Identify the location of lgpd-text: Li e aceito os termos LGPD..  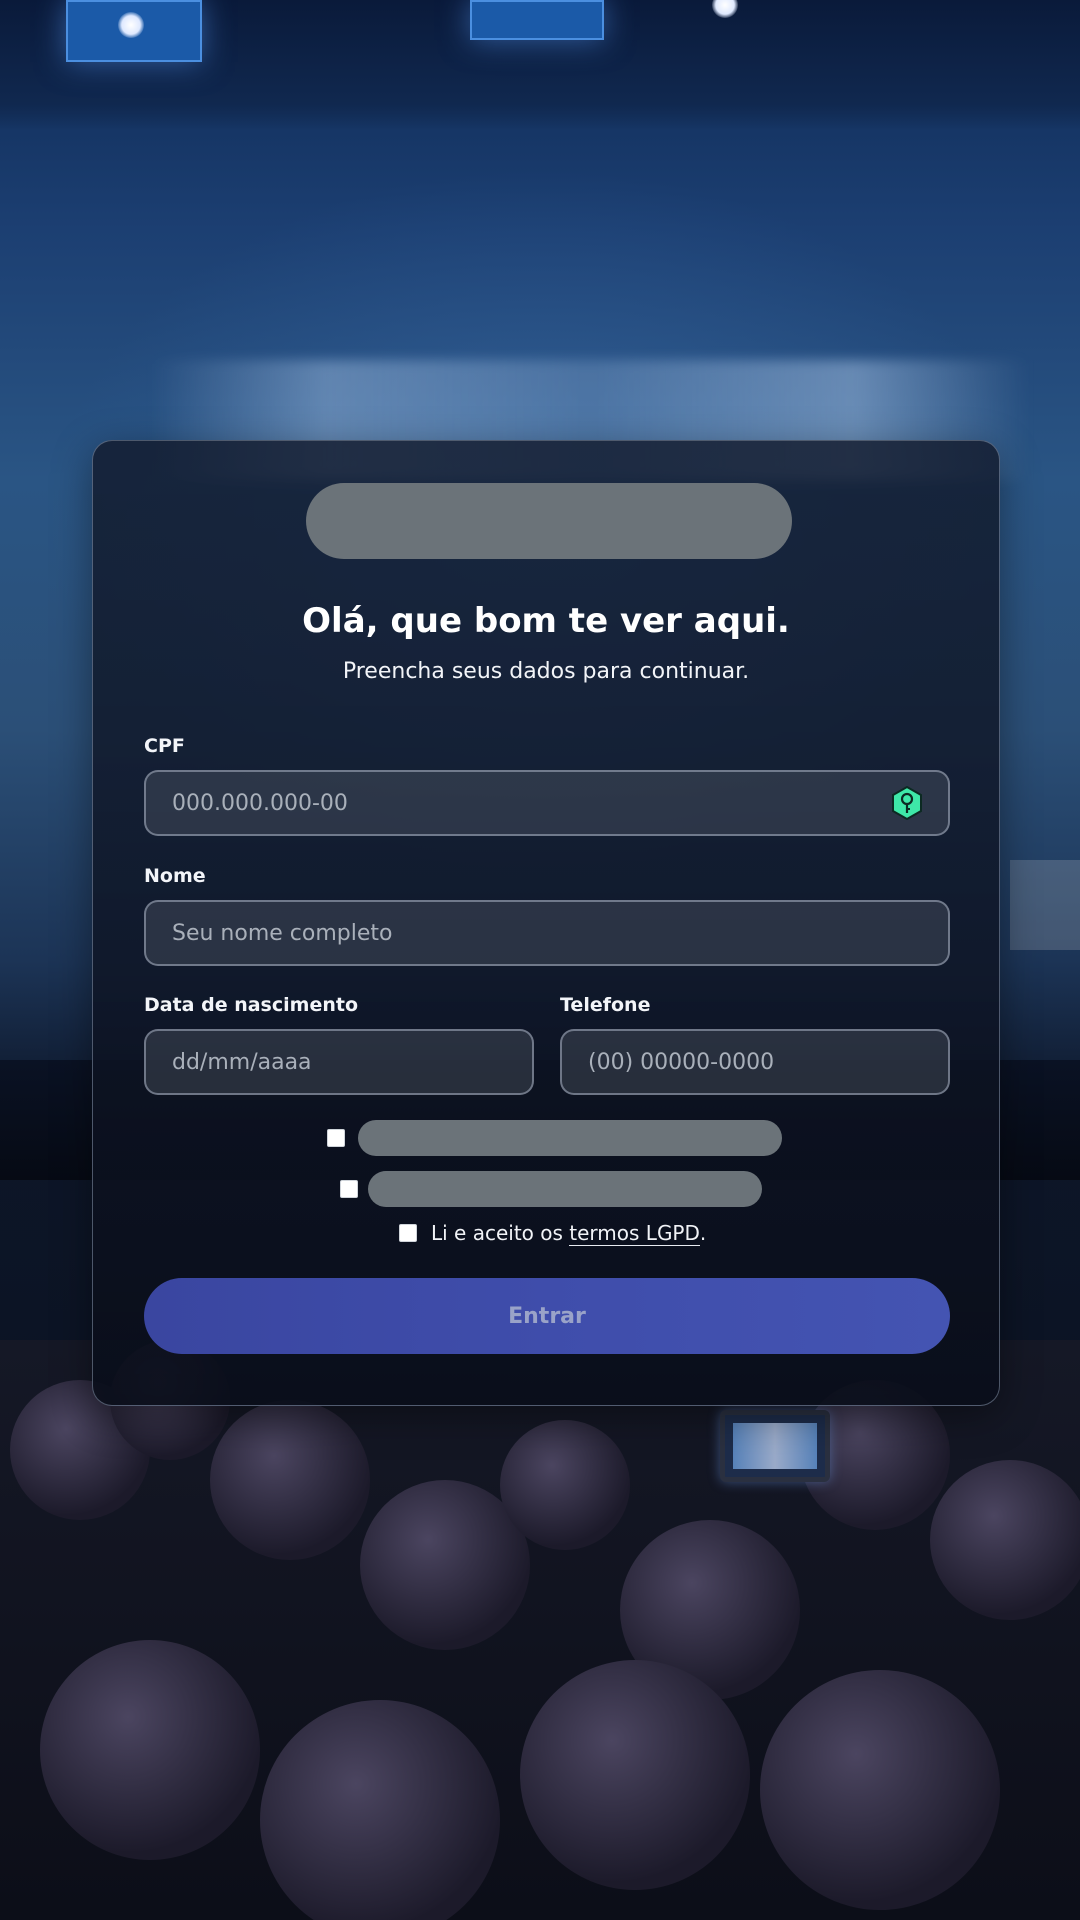
(569, 1233).